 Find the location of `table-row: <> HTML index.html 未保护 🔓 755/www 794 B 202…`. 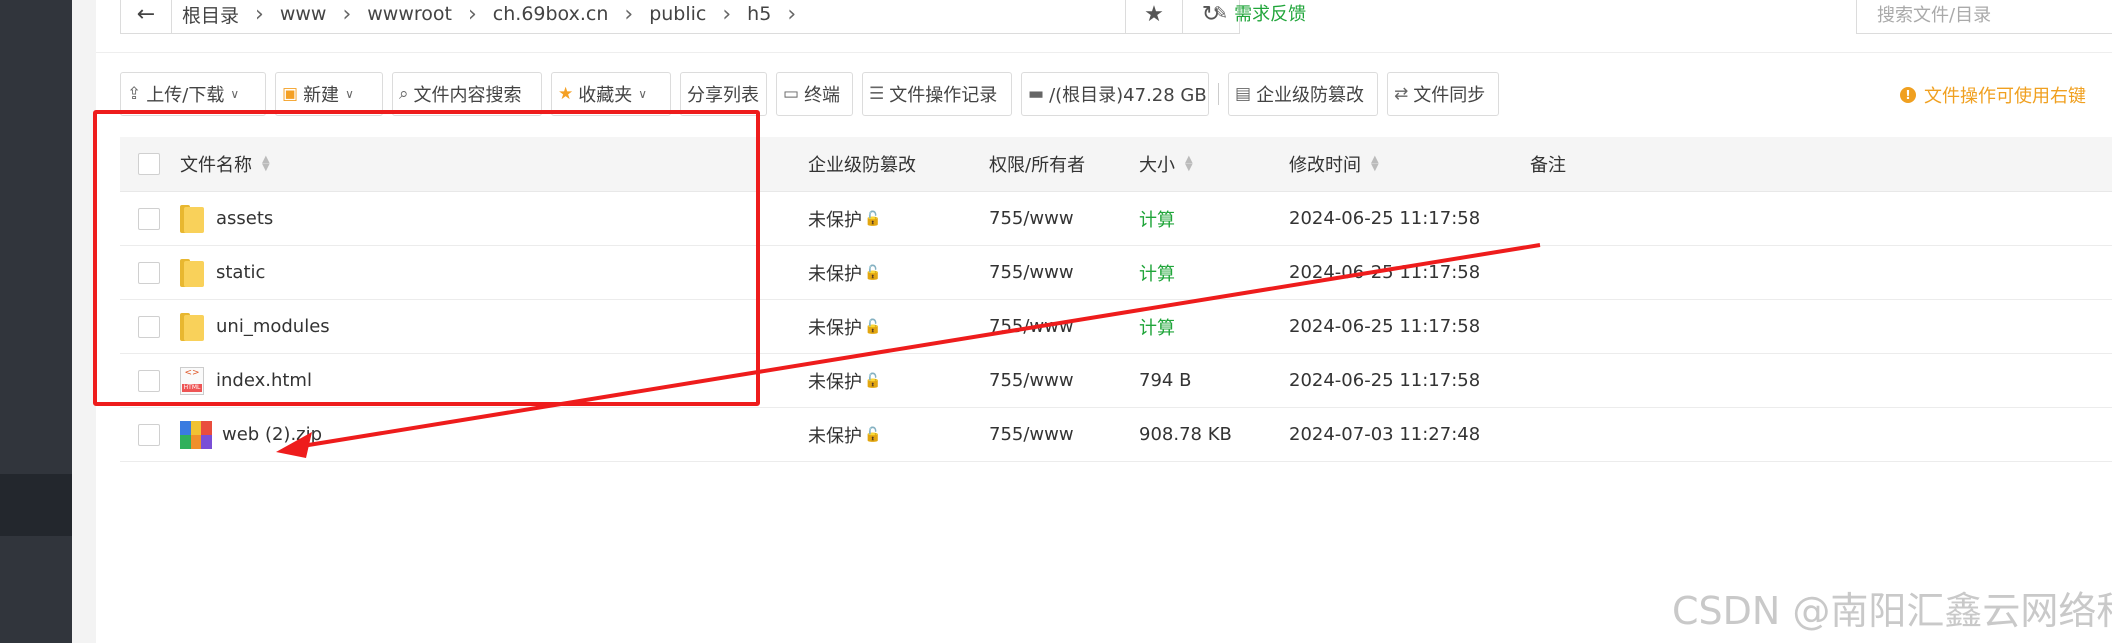

table-row: <> HTML index.html 未保护 🔓 755/www 794 B 202… is located at coordinates (1116, 381).